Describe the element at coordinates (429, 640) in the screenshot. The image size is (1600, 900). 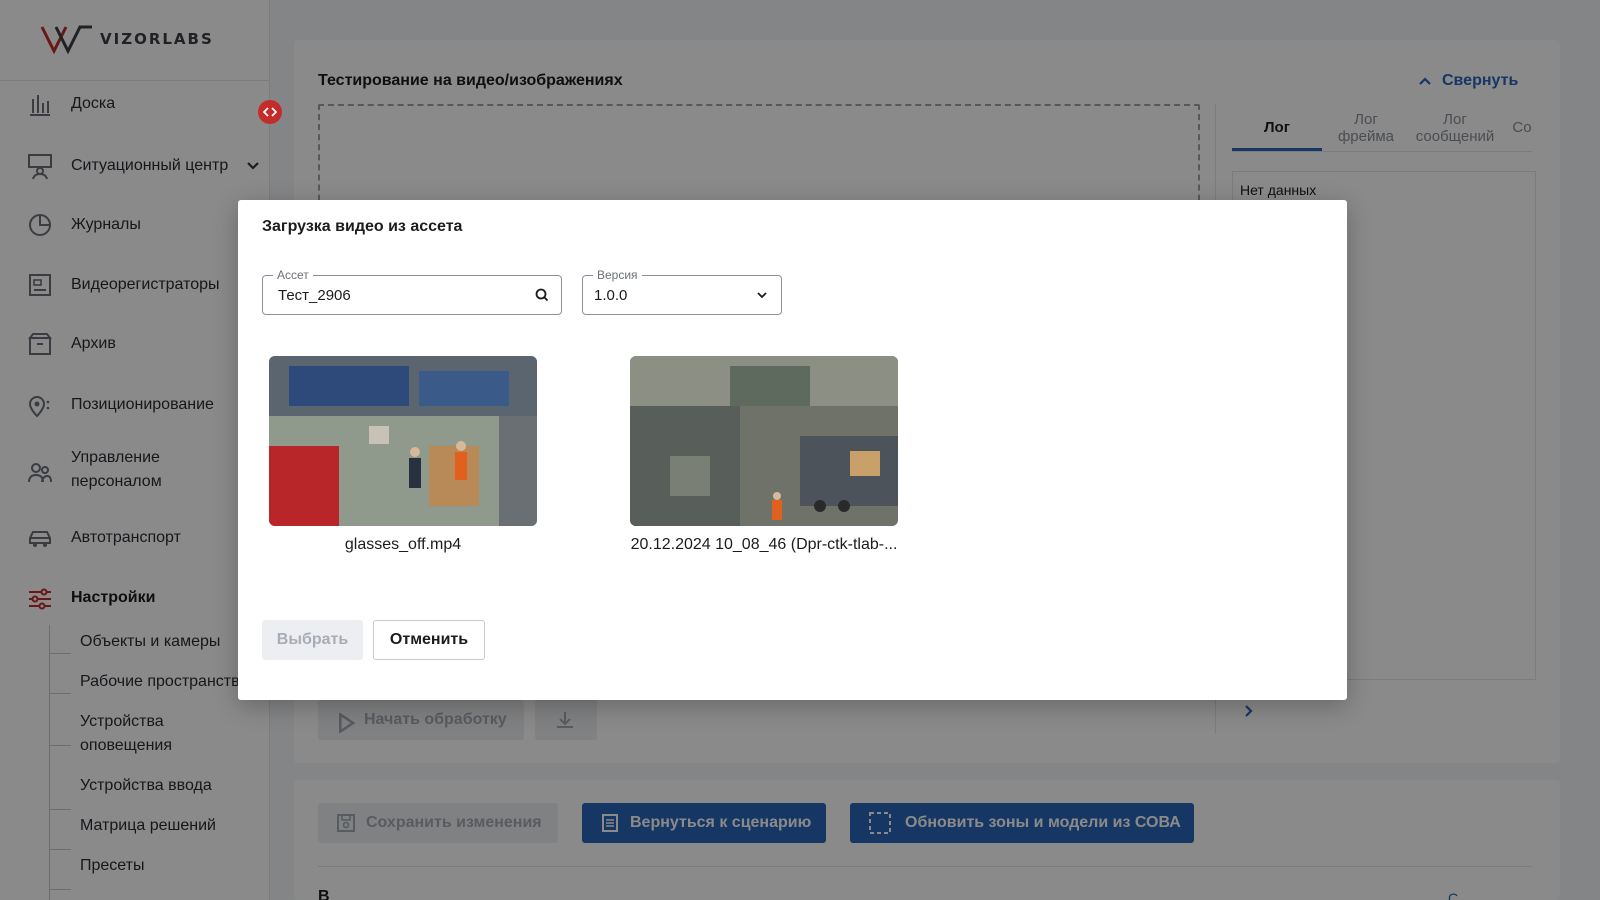
I see `cancel-button: Отменить` at that location.